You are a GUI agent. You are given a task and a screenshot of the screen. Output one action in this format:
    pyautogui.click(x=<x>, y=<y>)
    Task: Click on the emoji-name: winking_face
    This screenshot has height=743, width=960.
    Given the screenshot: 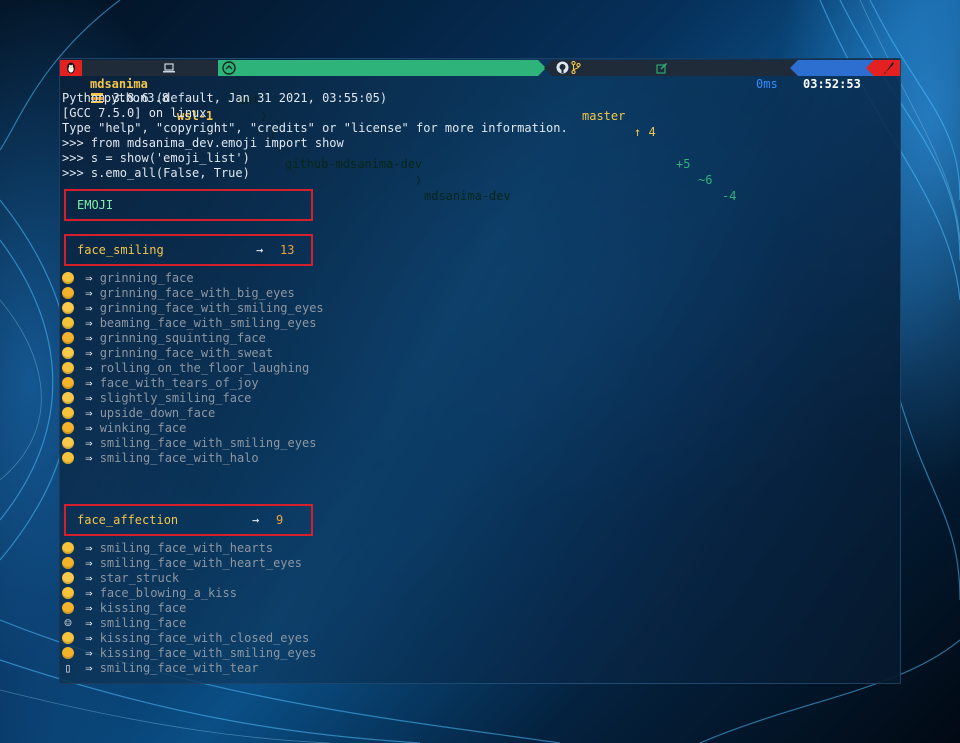 What is the action you would take?
    pyautogui.click(x=143, y=428)
    